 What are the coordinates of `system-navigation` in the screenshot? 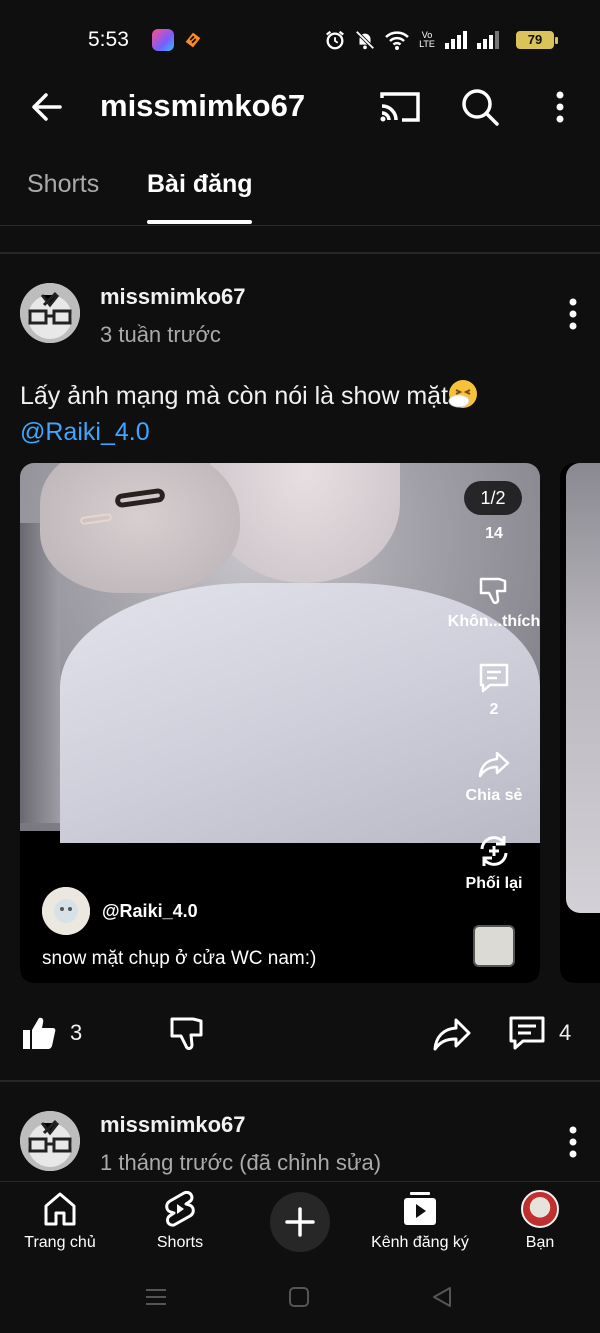 It's located at (300, 1299).